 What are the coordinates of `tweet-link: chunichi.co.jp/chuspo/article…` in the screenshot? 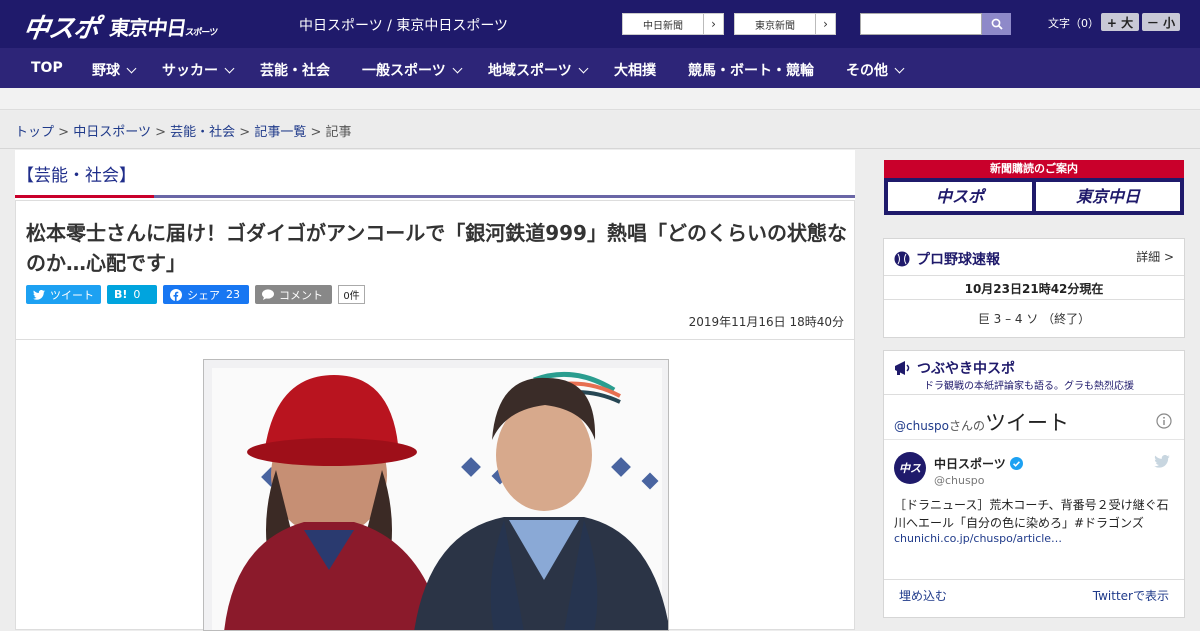 It's located at (978, 538).